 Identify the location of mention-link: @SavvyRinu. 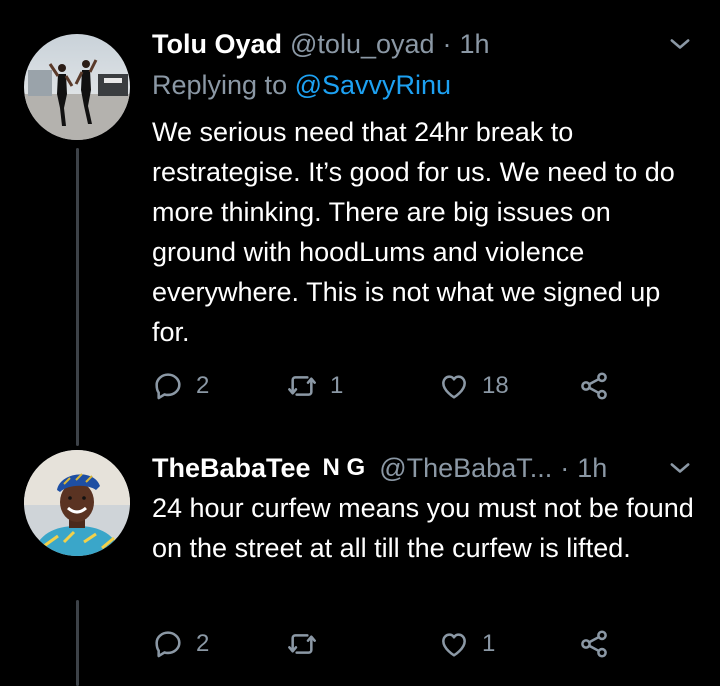
(373, 85).